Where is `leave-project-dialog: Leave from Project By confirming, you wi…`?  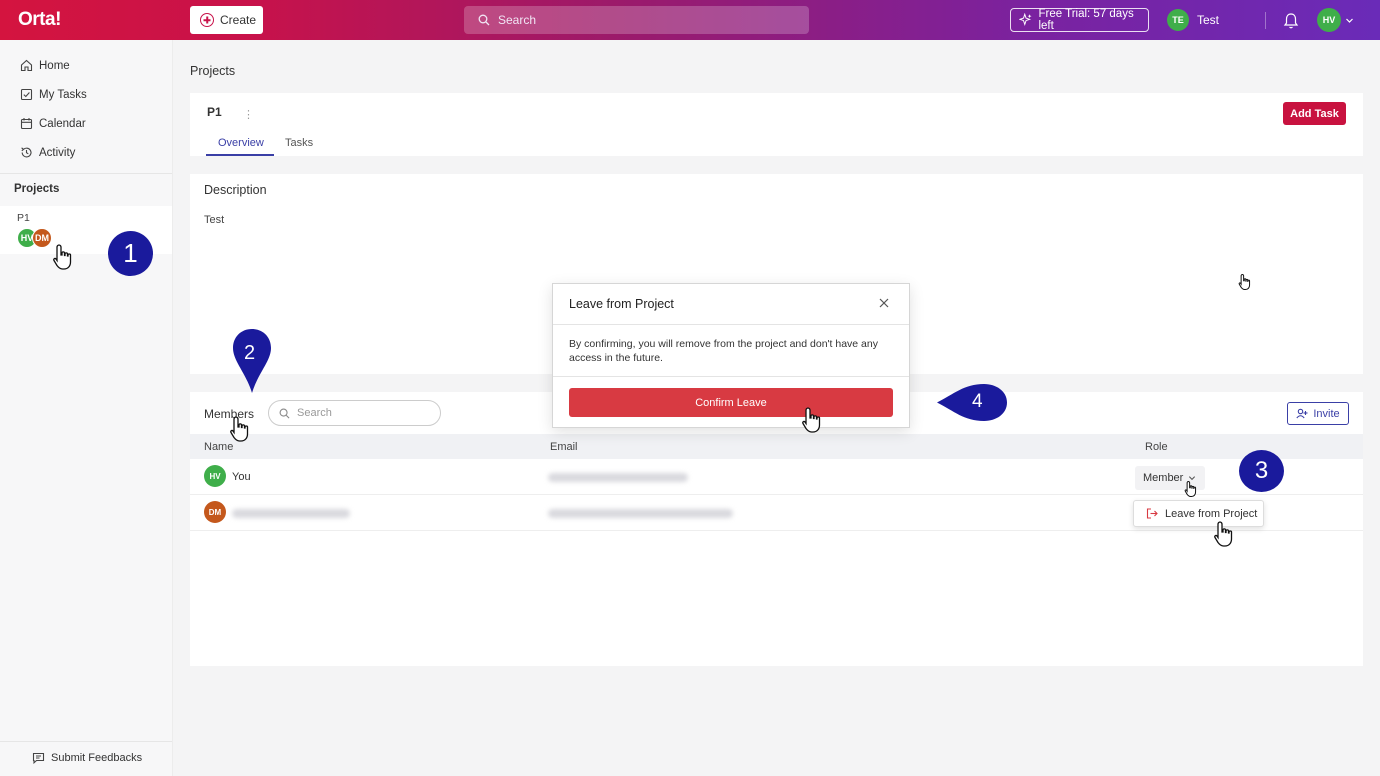 leave-project-dialog: Leave from Project By confirming, you wi… is located at coordinates (731, 355).